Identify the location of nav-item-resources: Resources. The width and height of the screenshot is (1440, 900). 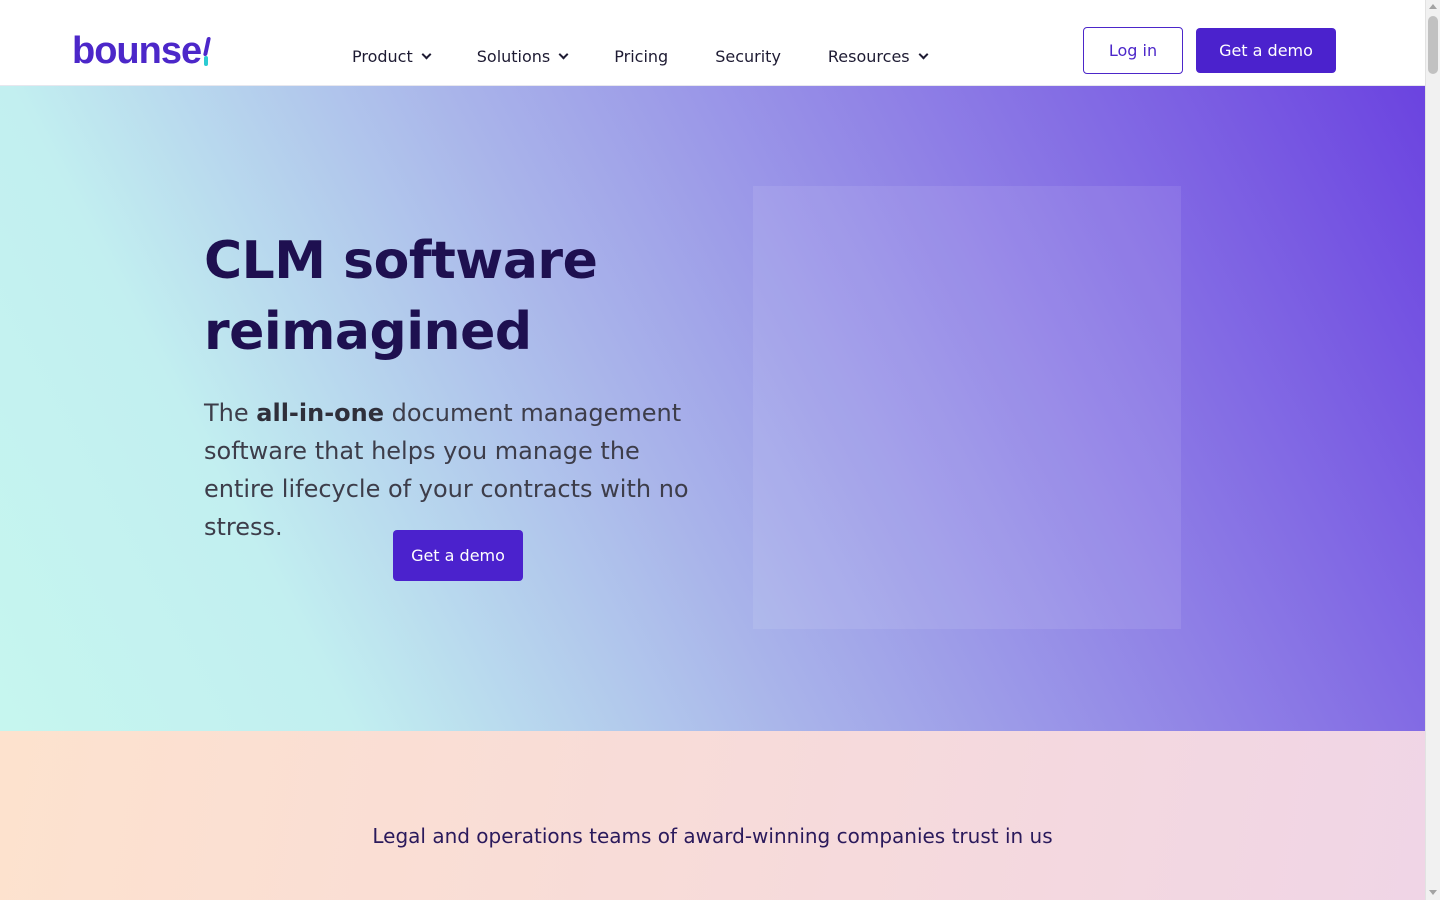
(878, 56).